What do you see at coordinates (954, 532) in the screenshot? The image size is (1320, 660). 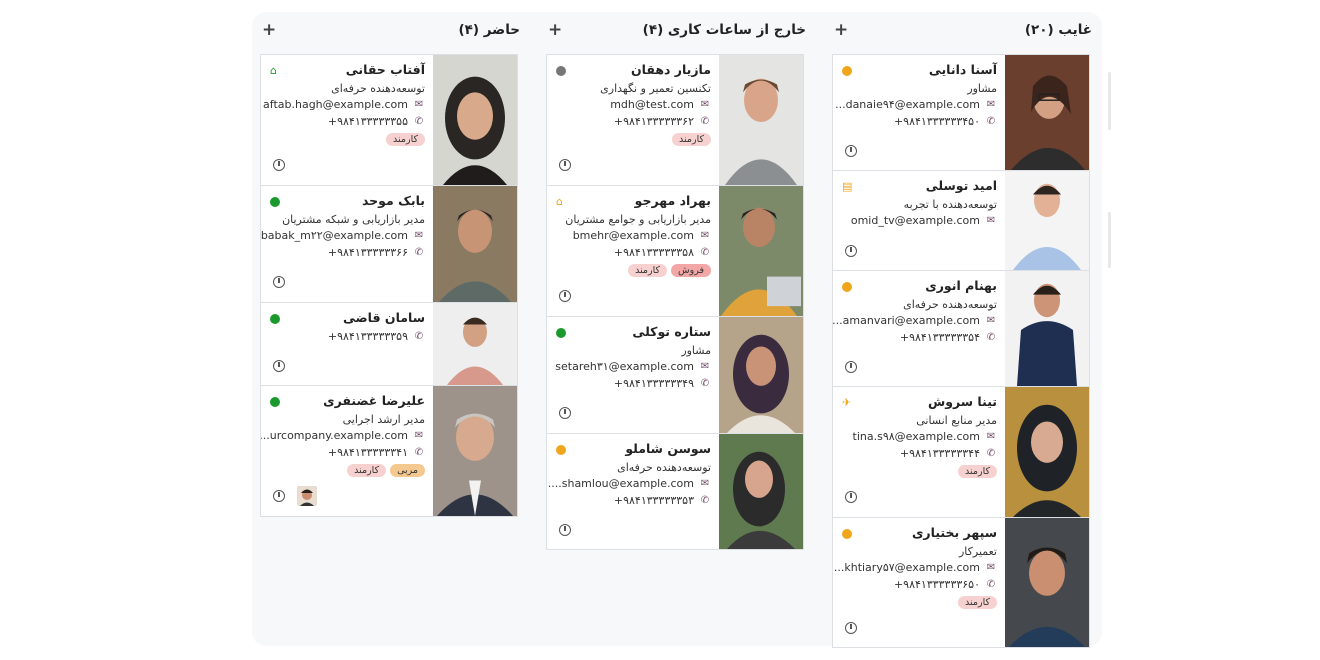 I see `employee-name: سپهر بختیاری` at bounding box center [954, 532].